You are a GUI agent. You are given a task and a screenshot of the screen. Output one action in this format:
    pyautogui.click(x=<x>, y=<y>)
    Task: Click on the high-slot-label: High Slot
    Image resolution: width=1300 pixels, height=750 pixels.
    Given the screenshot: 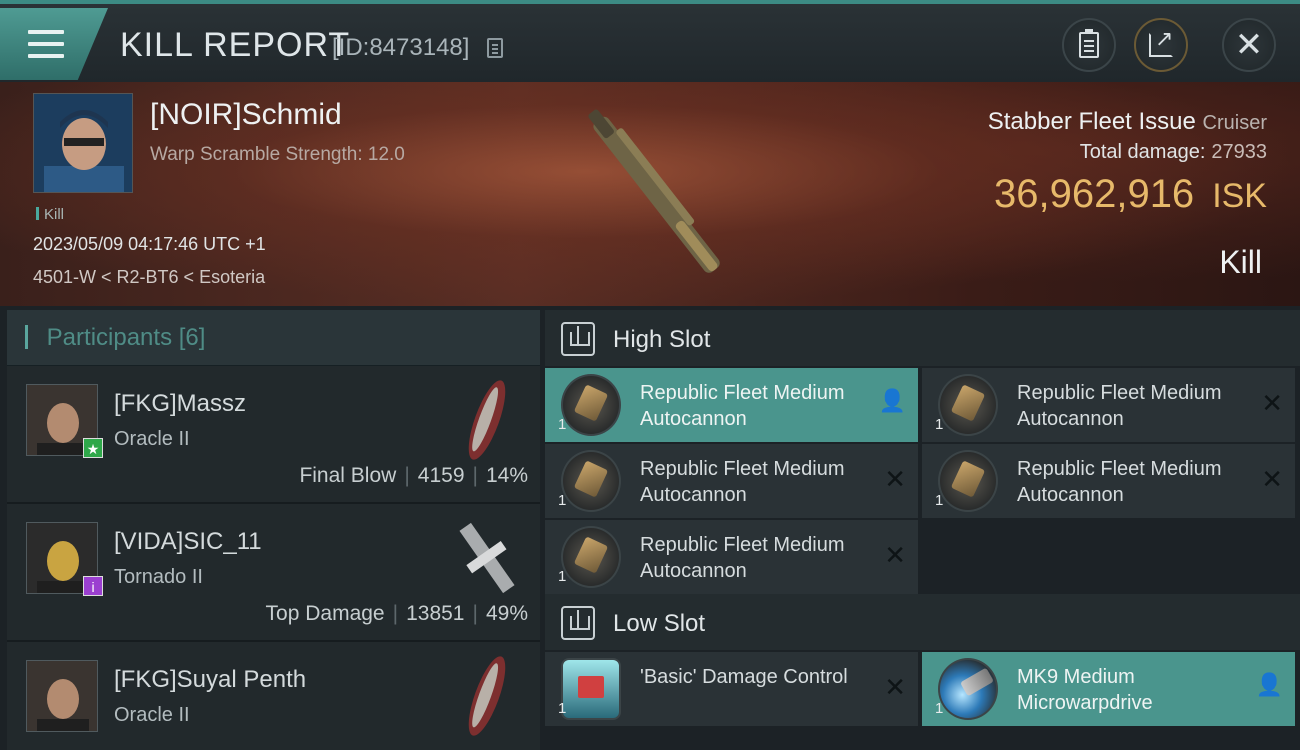 What is the action you would take?
    pyautogui.click(x=662, y=339)
    